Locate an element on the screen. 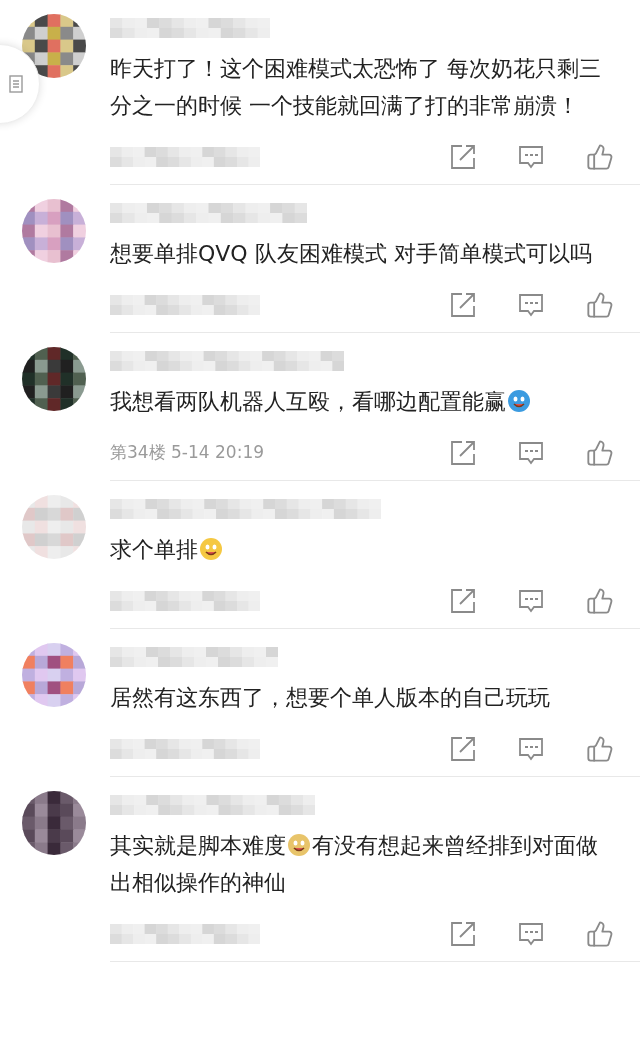 This screenshot has height=1039, width=640. comment-text: 求个单排 is located at coordinates (375, 549).